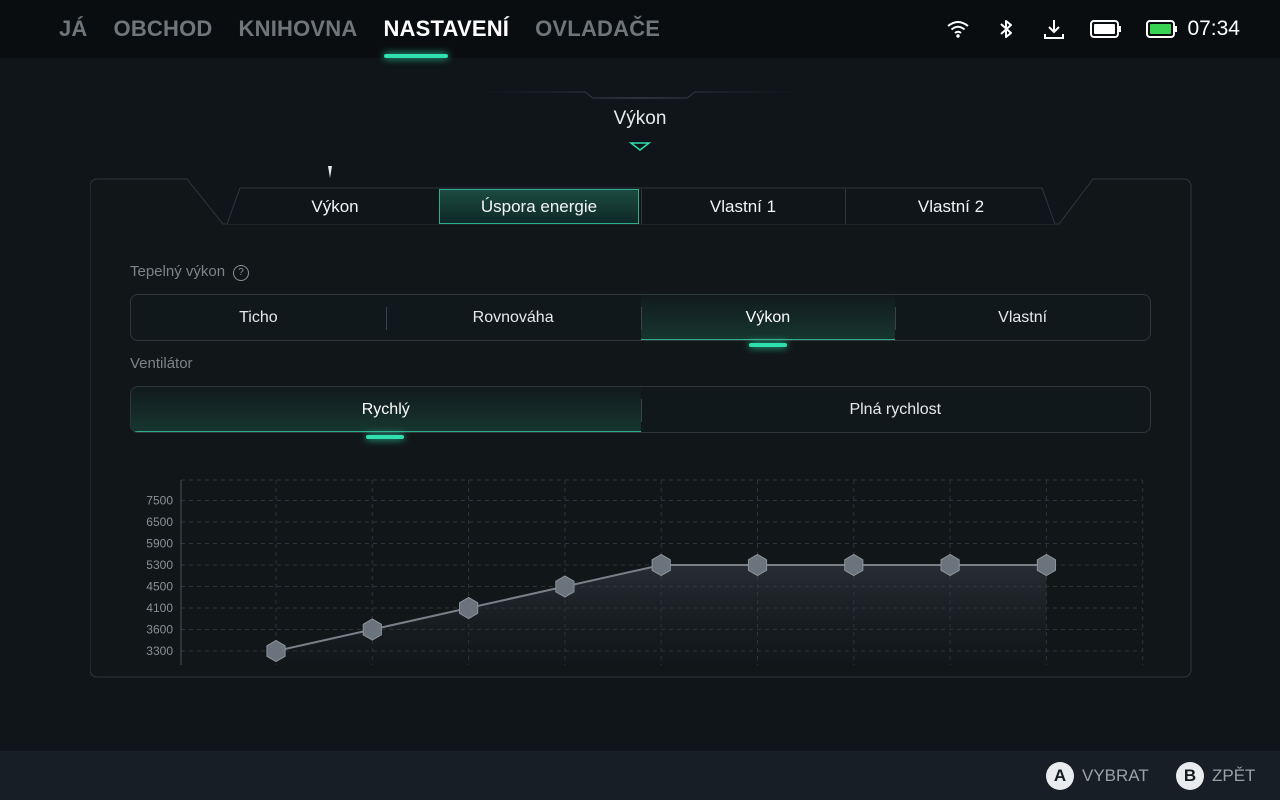  What do you see at coordinates (159, 501) in the screenshot?
I see `y-tick-label: 7500` at bounding box center [159, 501].